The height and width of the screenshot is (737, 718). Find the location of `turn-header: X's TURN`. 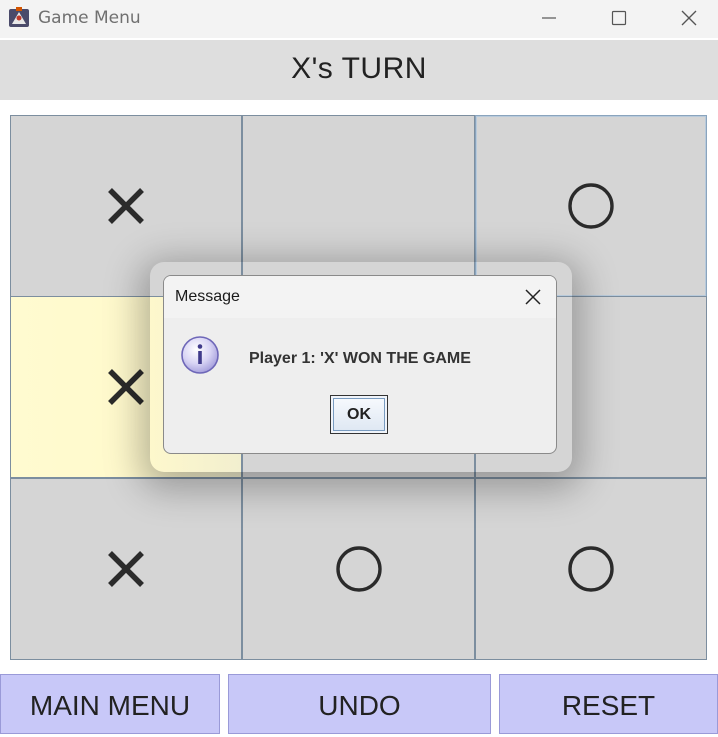

turn-header: X's TURN is located at coordinates (359, 70).